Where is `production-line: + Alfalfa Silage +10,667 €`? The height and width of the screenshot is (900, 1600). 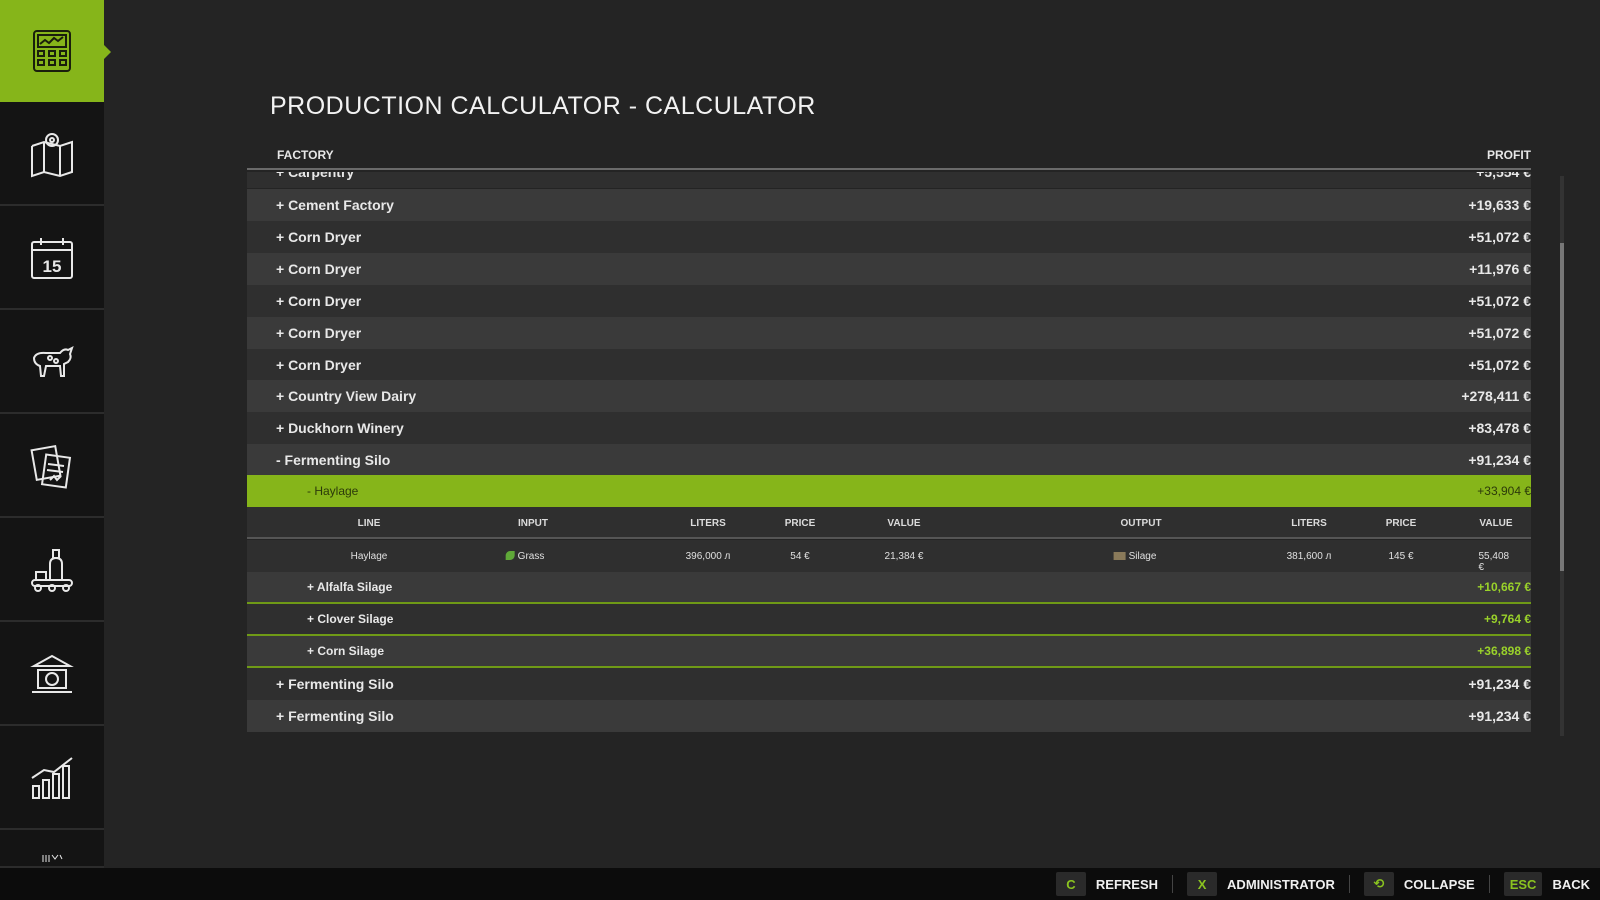 production-line: + Alfalfa Silage +10,667 € is located at coordinates (889, 588).